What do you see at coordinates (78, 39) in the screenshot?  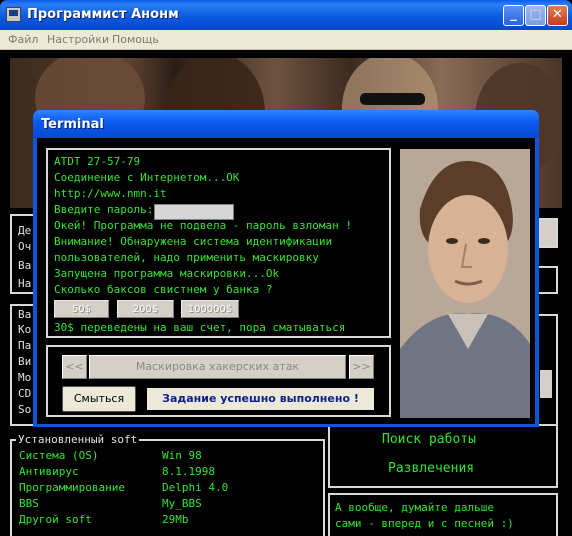 I see `menu-settings: Настройки` at bounding box center [78, 39].